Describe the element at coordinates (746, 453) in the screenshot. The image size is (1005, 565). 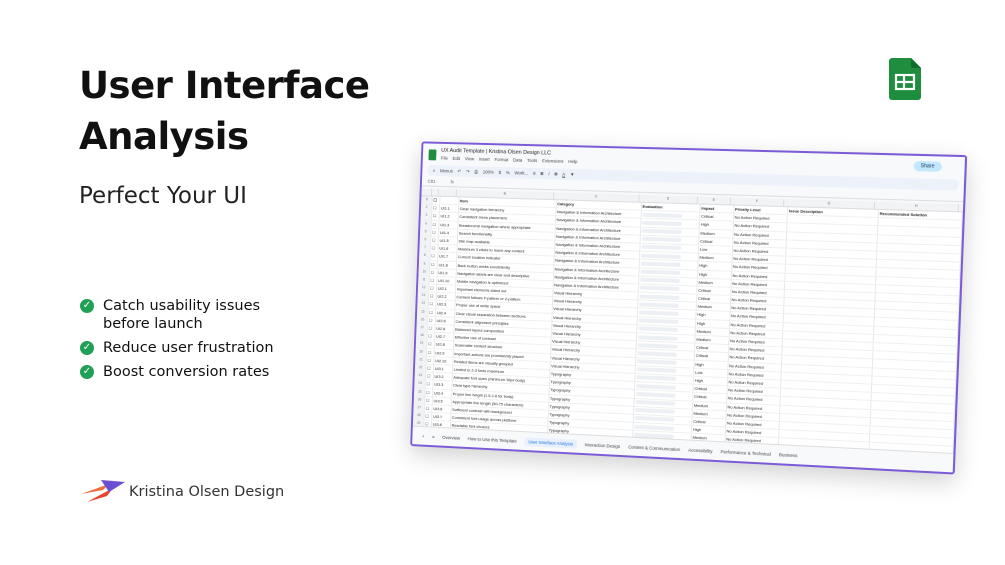
I see `tab-performance-technical: Performance & Technical` at that location.